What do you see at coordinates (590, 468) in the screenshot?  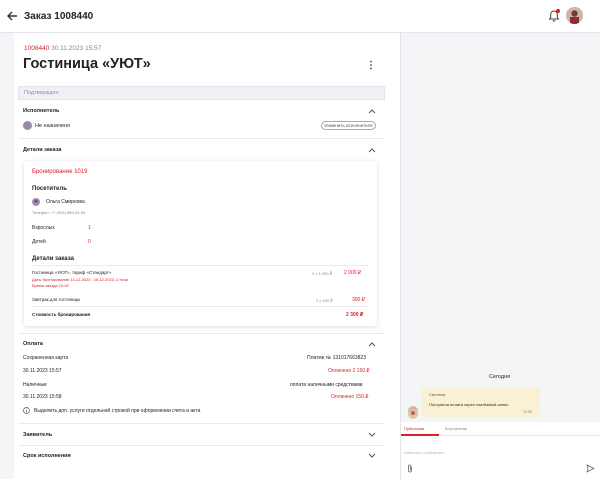 I see `send-icon` at bounding box center [590, 468].